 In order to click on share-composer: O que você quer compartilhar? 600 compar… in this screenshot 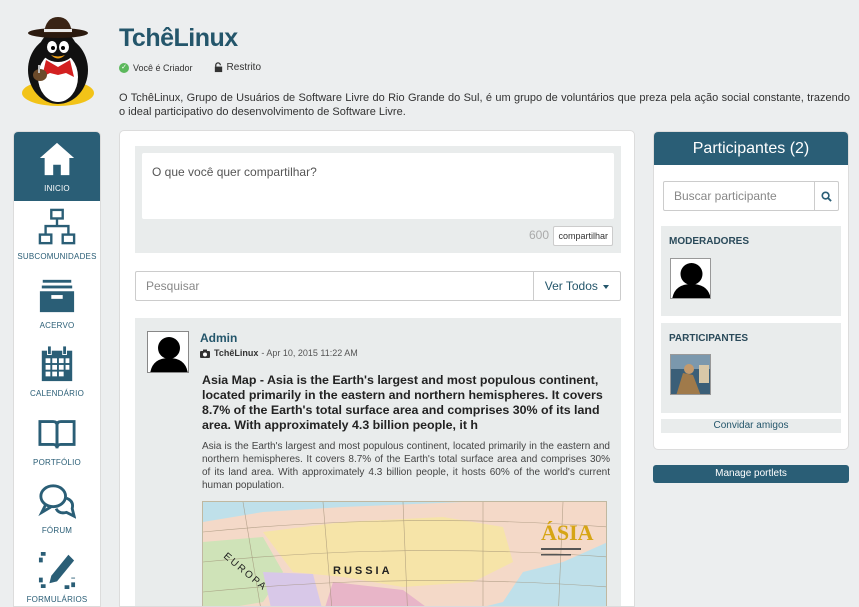, I will do `click(378, 199)`.